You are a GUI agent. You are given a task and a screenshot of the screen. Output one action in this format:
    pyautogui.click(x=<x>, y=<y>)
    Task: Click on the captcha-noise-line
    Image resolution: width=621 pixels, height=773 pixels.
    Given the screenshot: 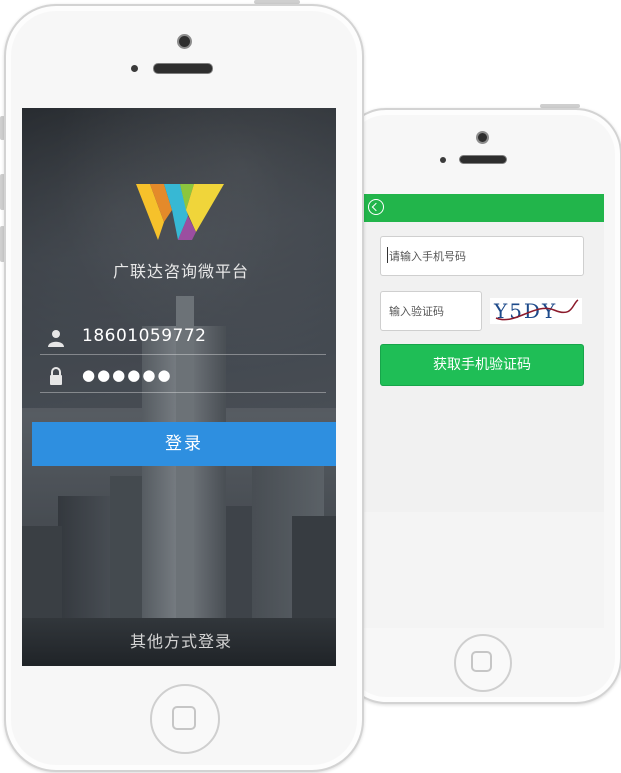 What is the action you would take?
    pyautogui.click(x=537, y=310)
    